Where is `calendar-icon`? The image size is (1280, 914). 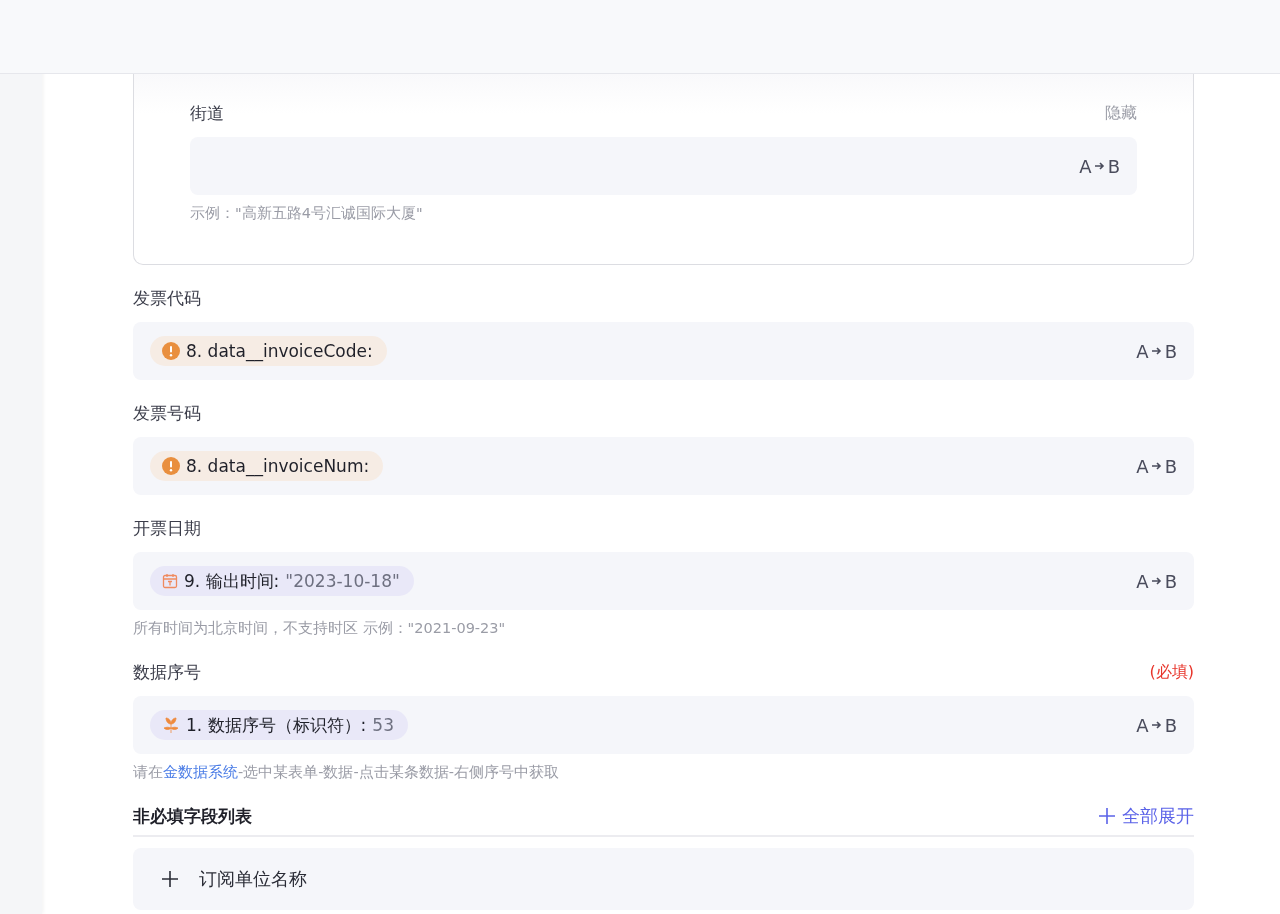 calendar-icon is located at coordinates (170, 581).